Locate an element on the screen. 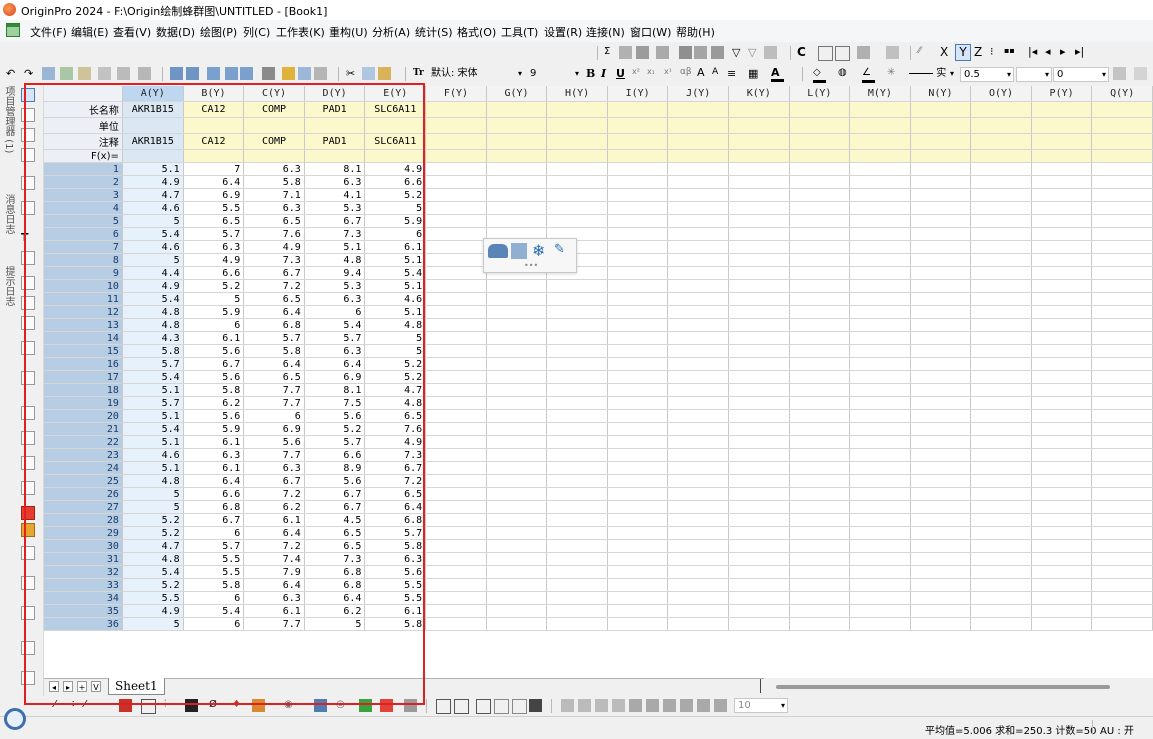  data-cell: 5.7 is located at coordinates (153, 364).